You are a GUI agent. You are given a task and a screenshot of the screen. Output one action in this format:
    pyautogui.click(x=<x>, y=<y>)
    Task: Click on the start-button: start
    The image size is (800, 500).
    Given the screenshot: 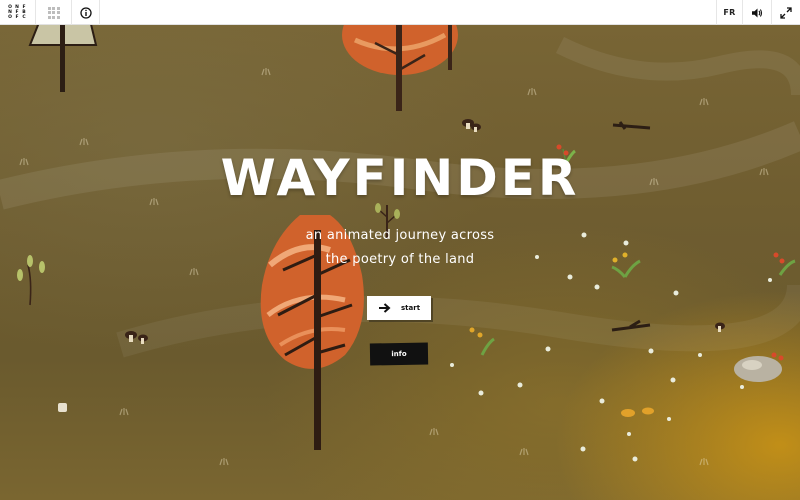 What is the action you would take?
    pyautogui.click(x=399, y=308)
    